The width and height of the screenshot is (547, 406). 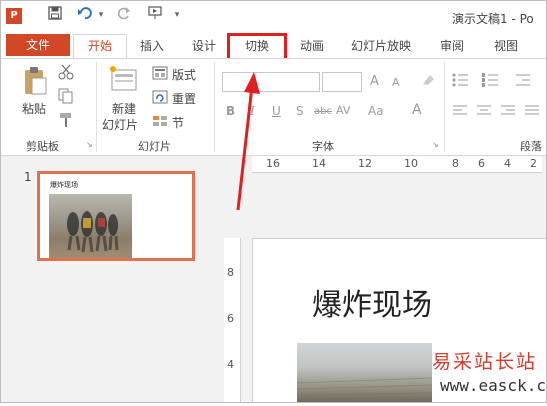 What do you see at coordinates (123, 79) in the screenshot?
I see `new-slide-icon` at bounding box center [123, 79].